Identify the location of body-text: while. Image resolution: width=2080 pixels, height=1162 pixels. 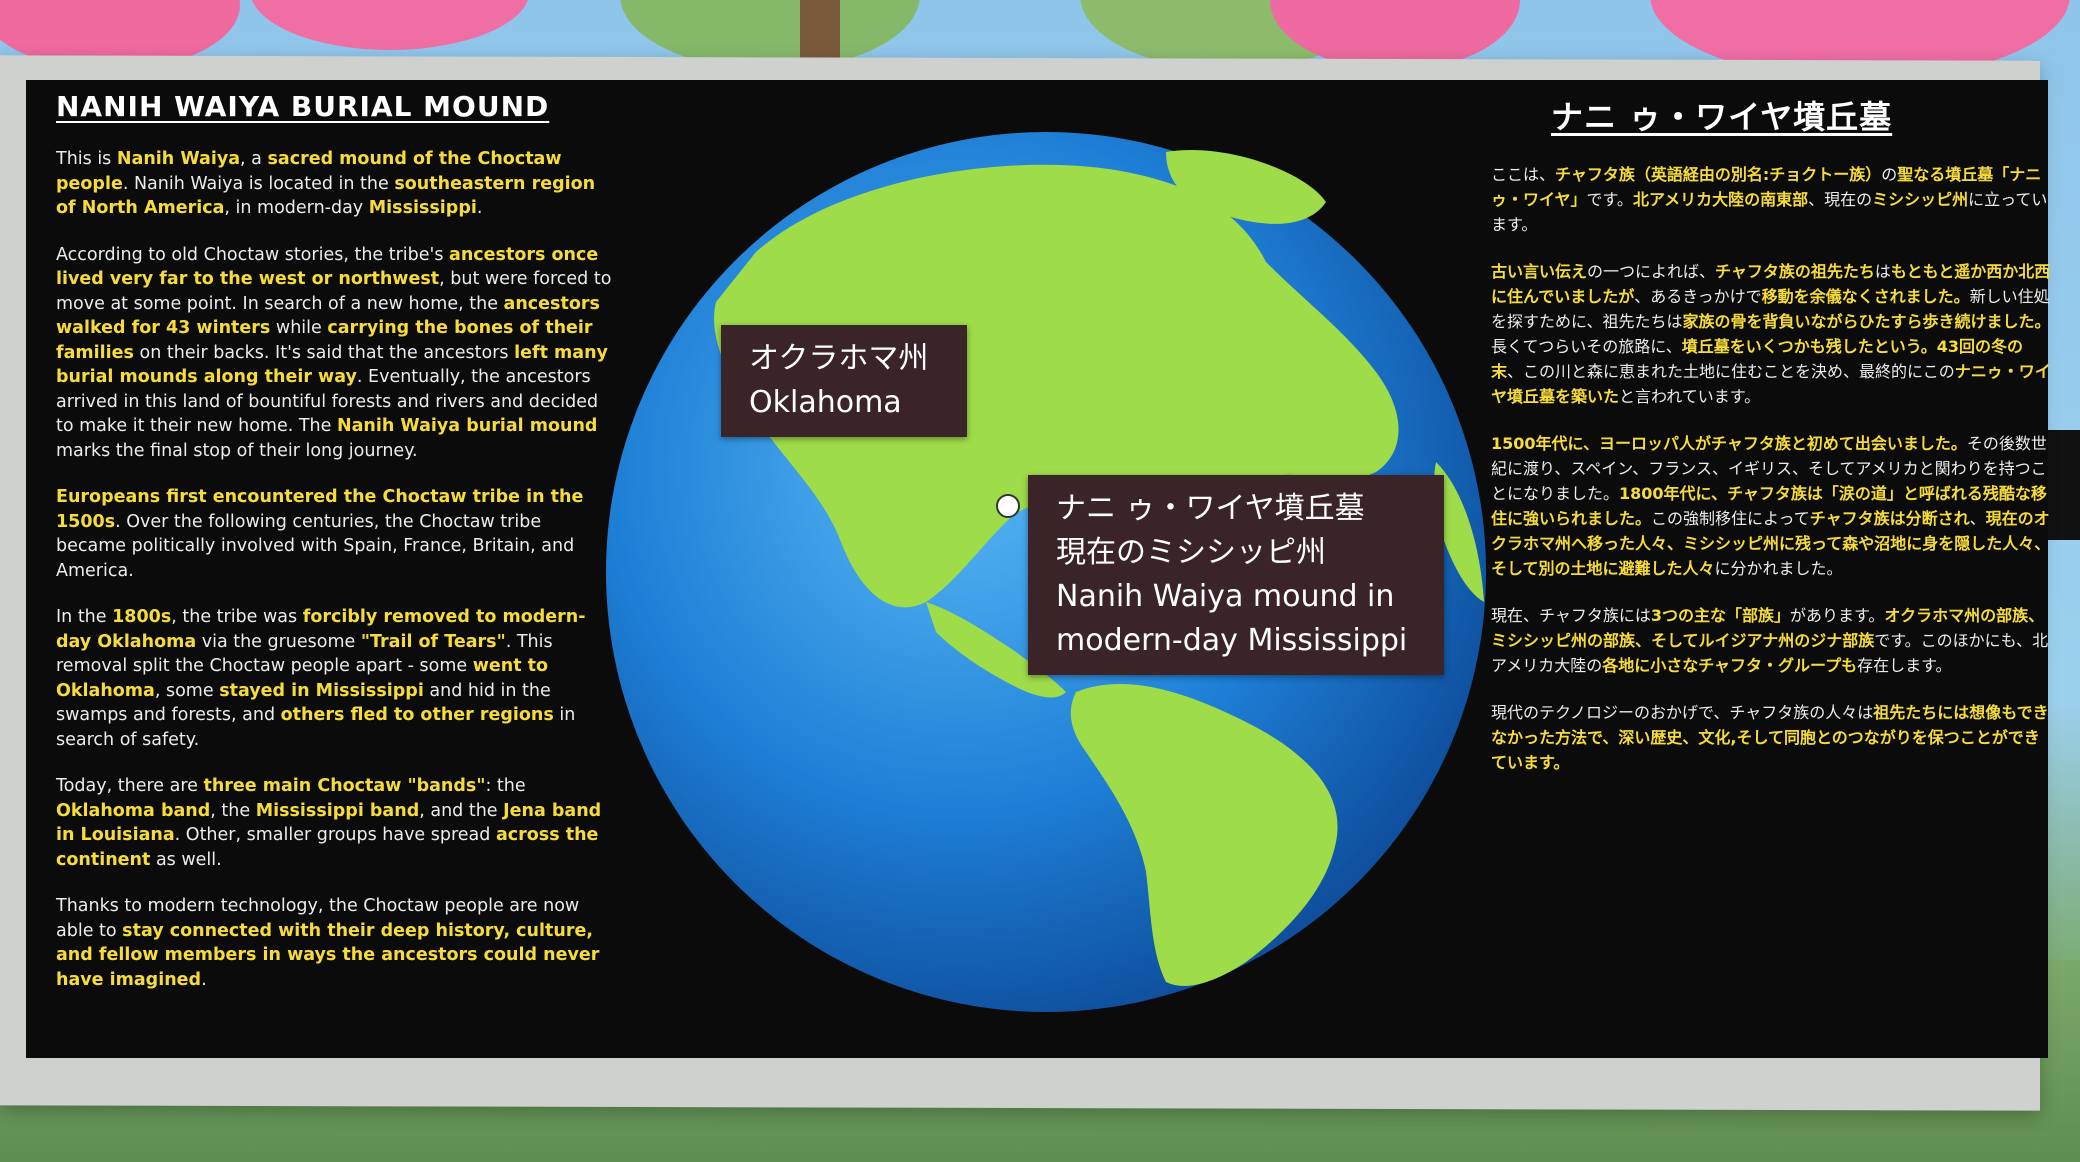
(299, 328).